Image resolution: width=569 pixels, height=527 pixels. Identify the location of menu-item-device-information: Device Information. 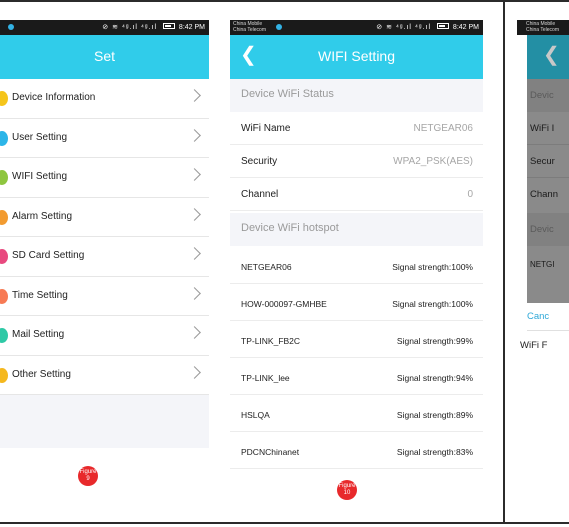
(104, 99).